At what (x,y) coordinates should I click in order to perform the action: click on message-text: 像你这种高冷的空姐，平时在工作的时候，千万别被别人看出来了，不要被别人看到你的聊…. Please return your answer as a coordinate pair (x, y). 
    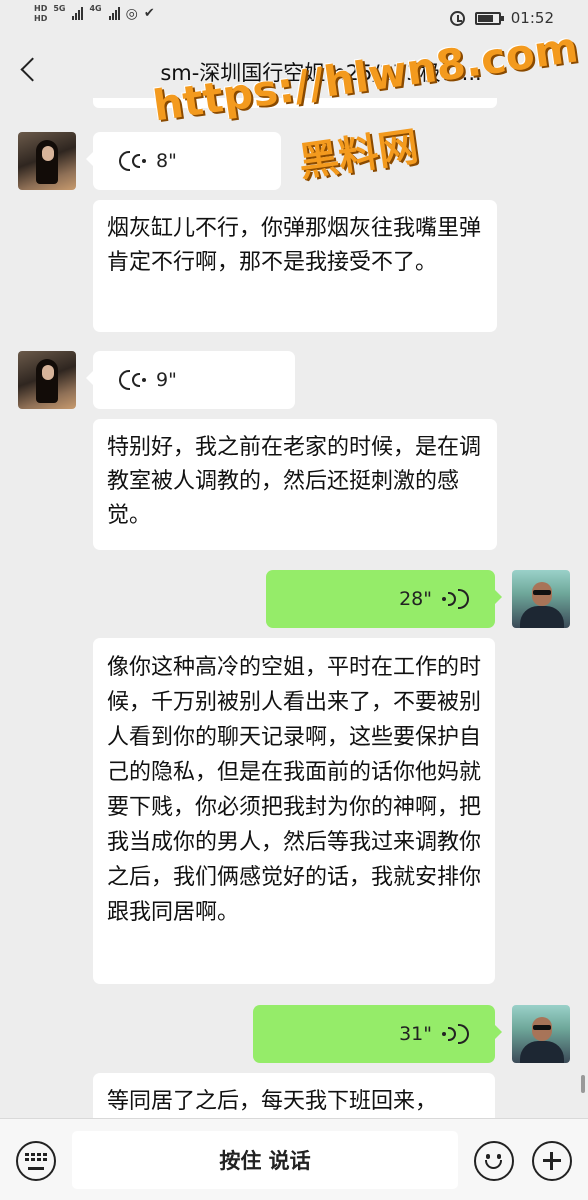
    Looking at the image, I should click on (294, 790).